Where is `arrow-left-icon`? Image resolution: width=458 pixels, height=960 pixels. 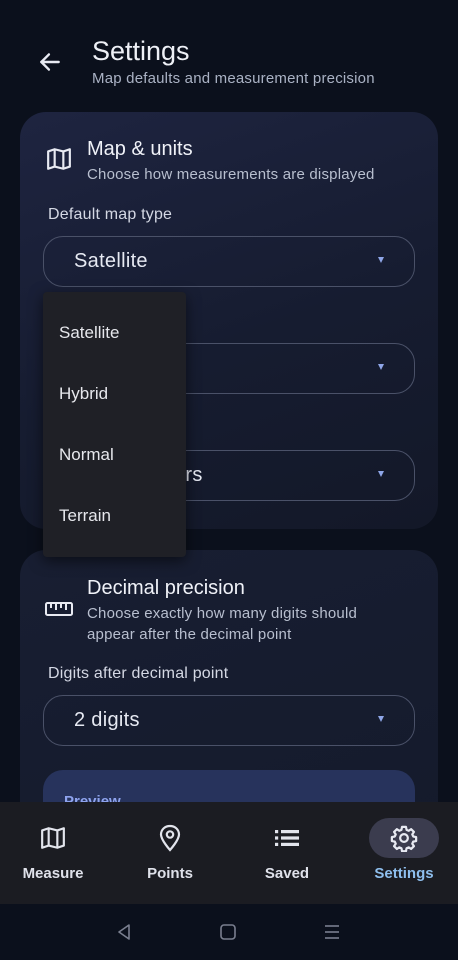 arrow-left-icon is located at coordinates (50, 62).